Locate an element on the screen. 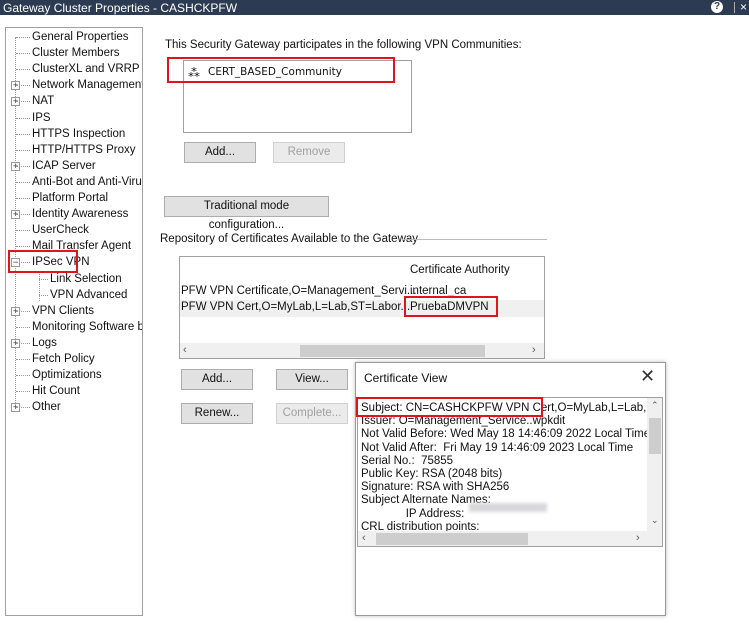 The height and width of the screenshot is (623, 749). tree-item: Network Management is located at coordinates (87, 85).